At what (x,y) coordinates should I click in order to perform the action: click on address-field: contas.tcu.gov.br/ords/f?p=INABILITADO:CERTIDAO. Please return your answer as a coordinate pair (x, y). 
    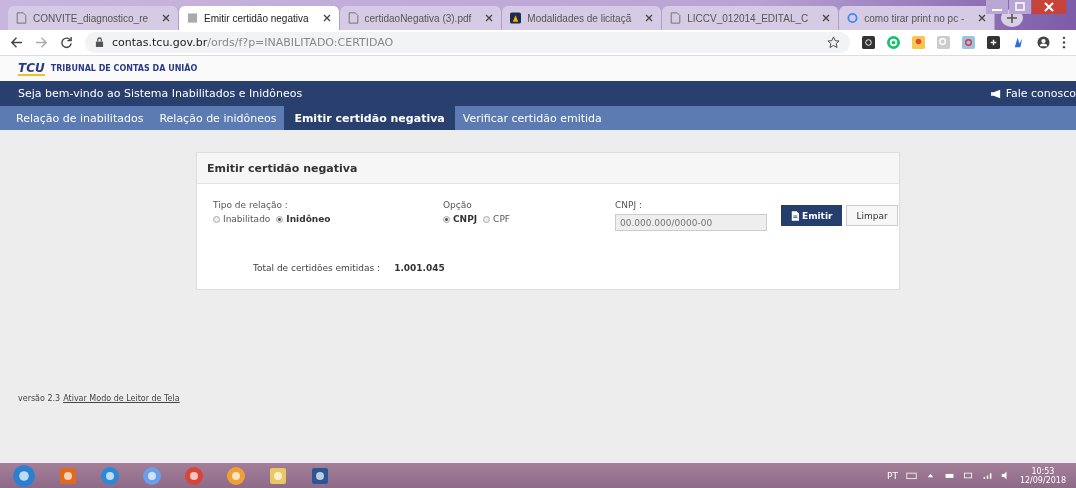
    Looking at the image, I should click on (467, 42).